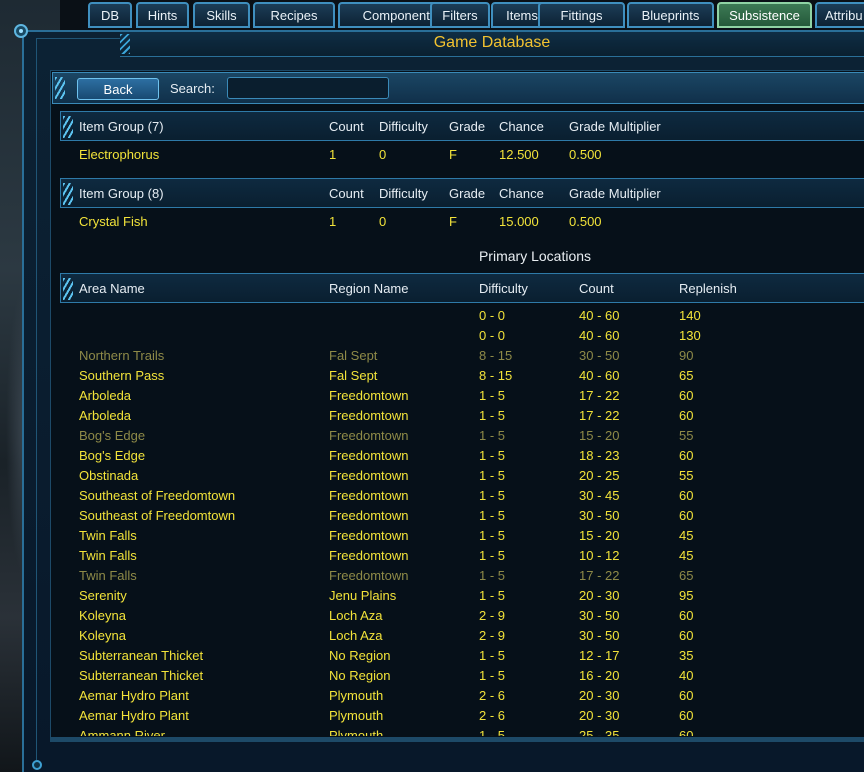 The height and width of the screenshot is (772, 864). I want to click on cell-replenish: 55, so click(686, 435).